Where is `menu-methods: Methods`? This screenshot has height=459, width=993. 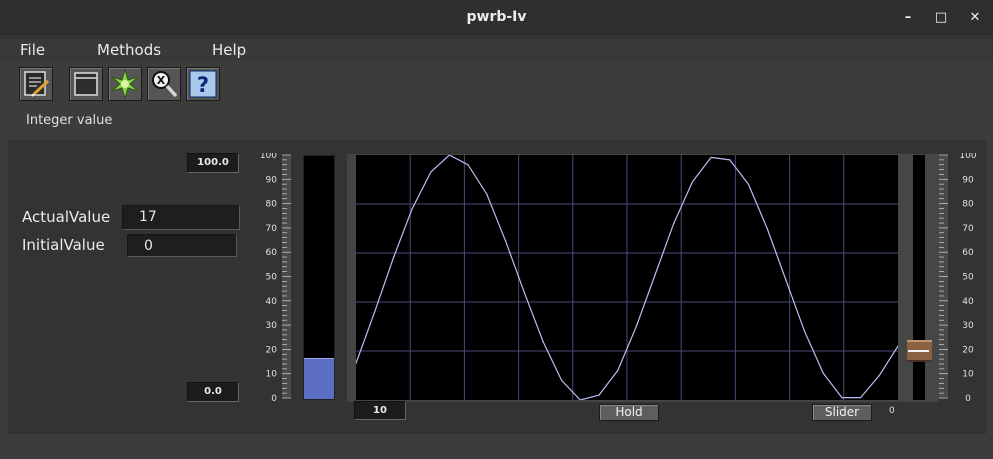
menu-methods: Methods is located at coordinates (129, 50).